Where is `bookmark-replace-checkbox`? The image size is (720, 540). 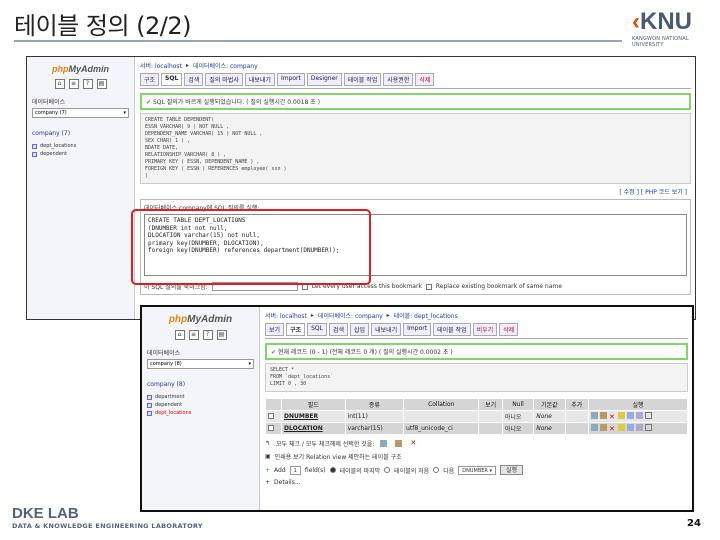 bookmark-replace-checkbox is located at coordinates (428, 286).